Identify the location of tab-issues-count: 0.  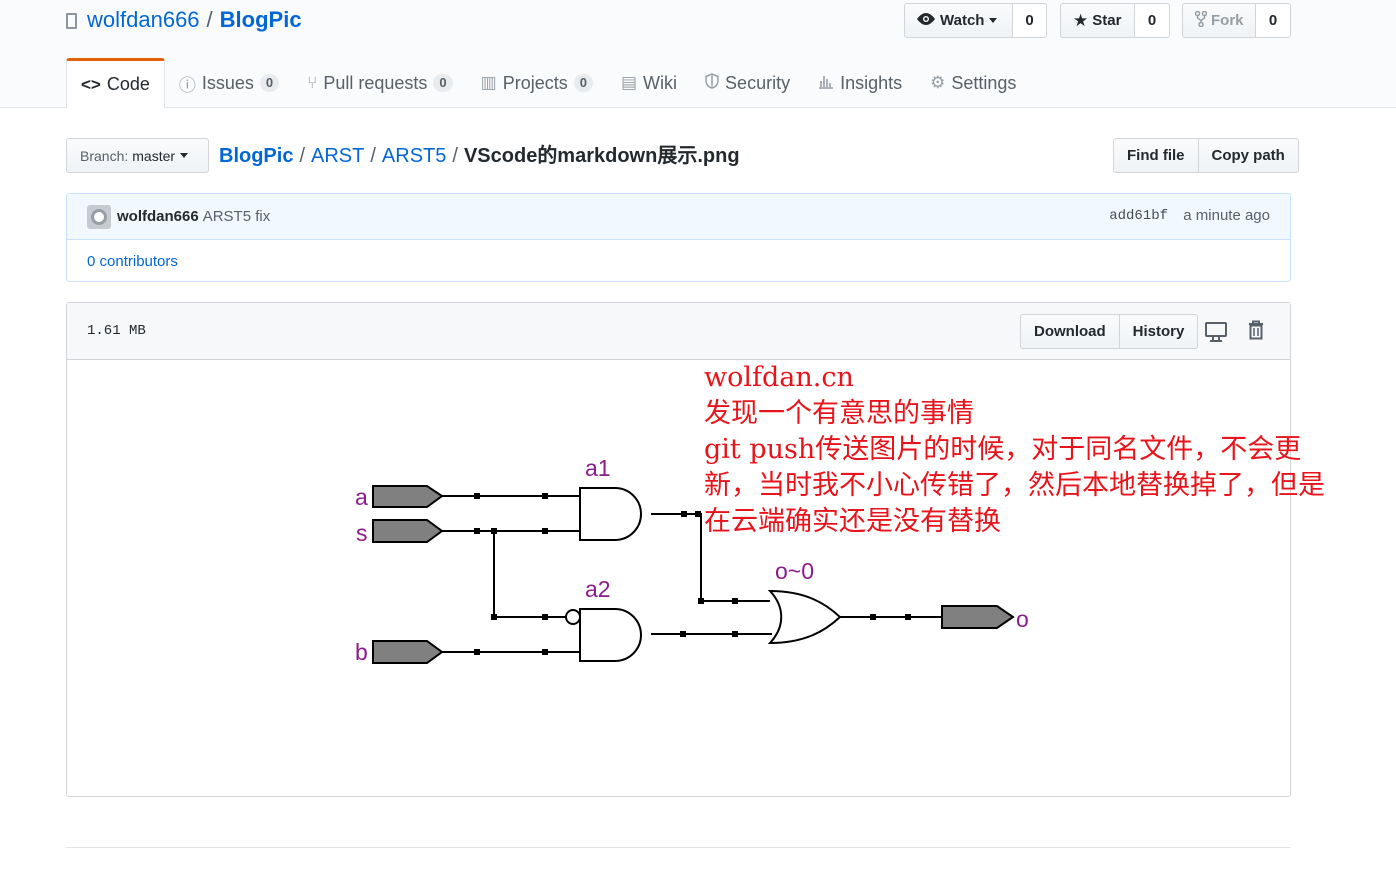
(269, 83).